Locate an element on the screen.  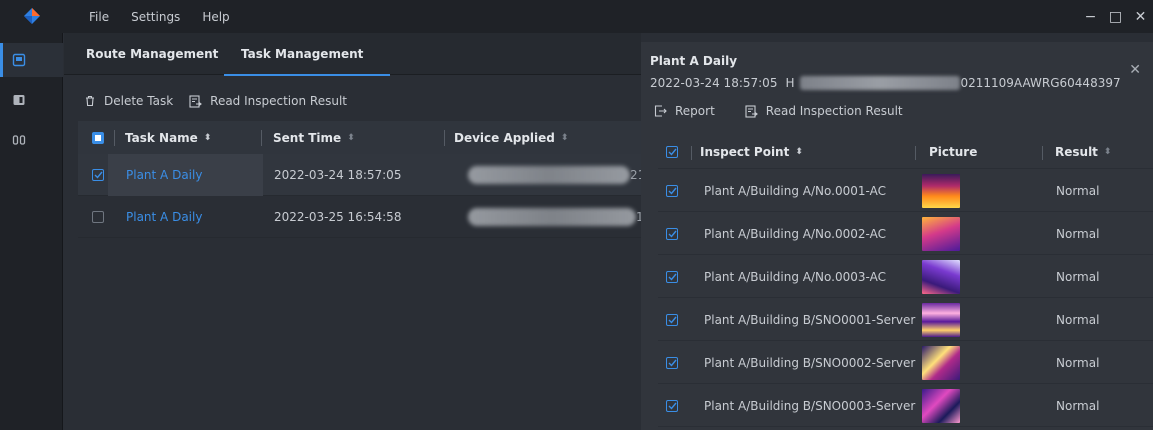
sent-time-cell: 2022-03-25 16:54:58 is located at coordinates (338, 217).